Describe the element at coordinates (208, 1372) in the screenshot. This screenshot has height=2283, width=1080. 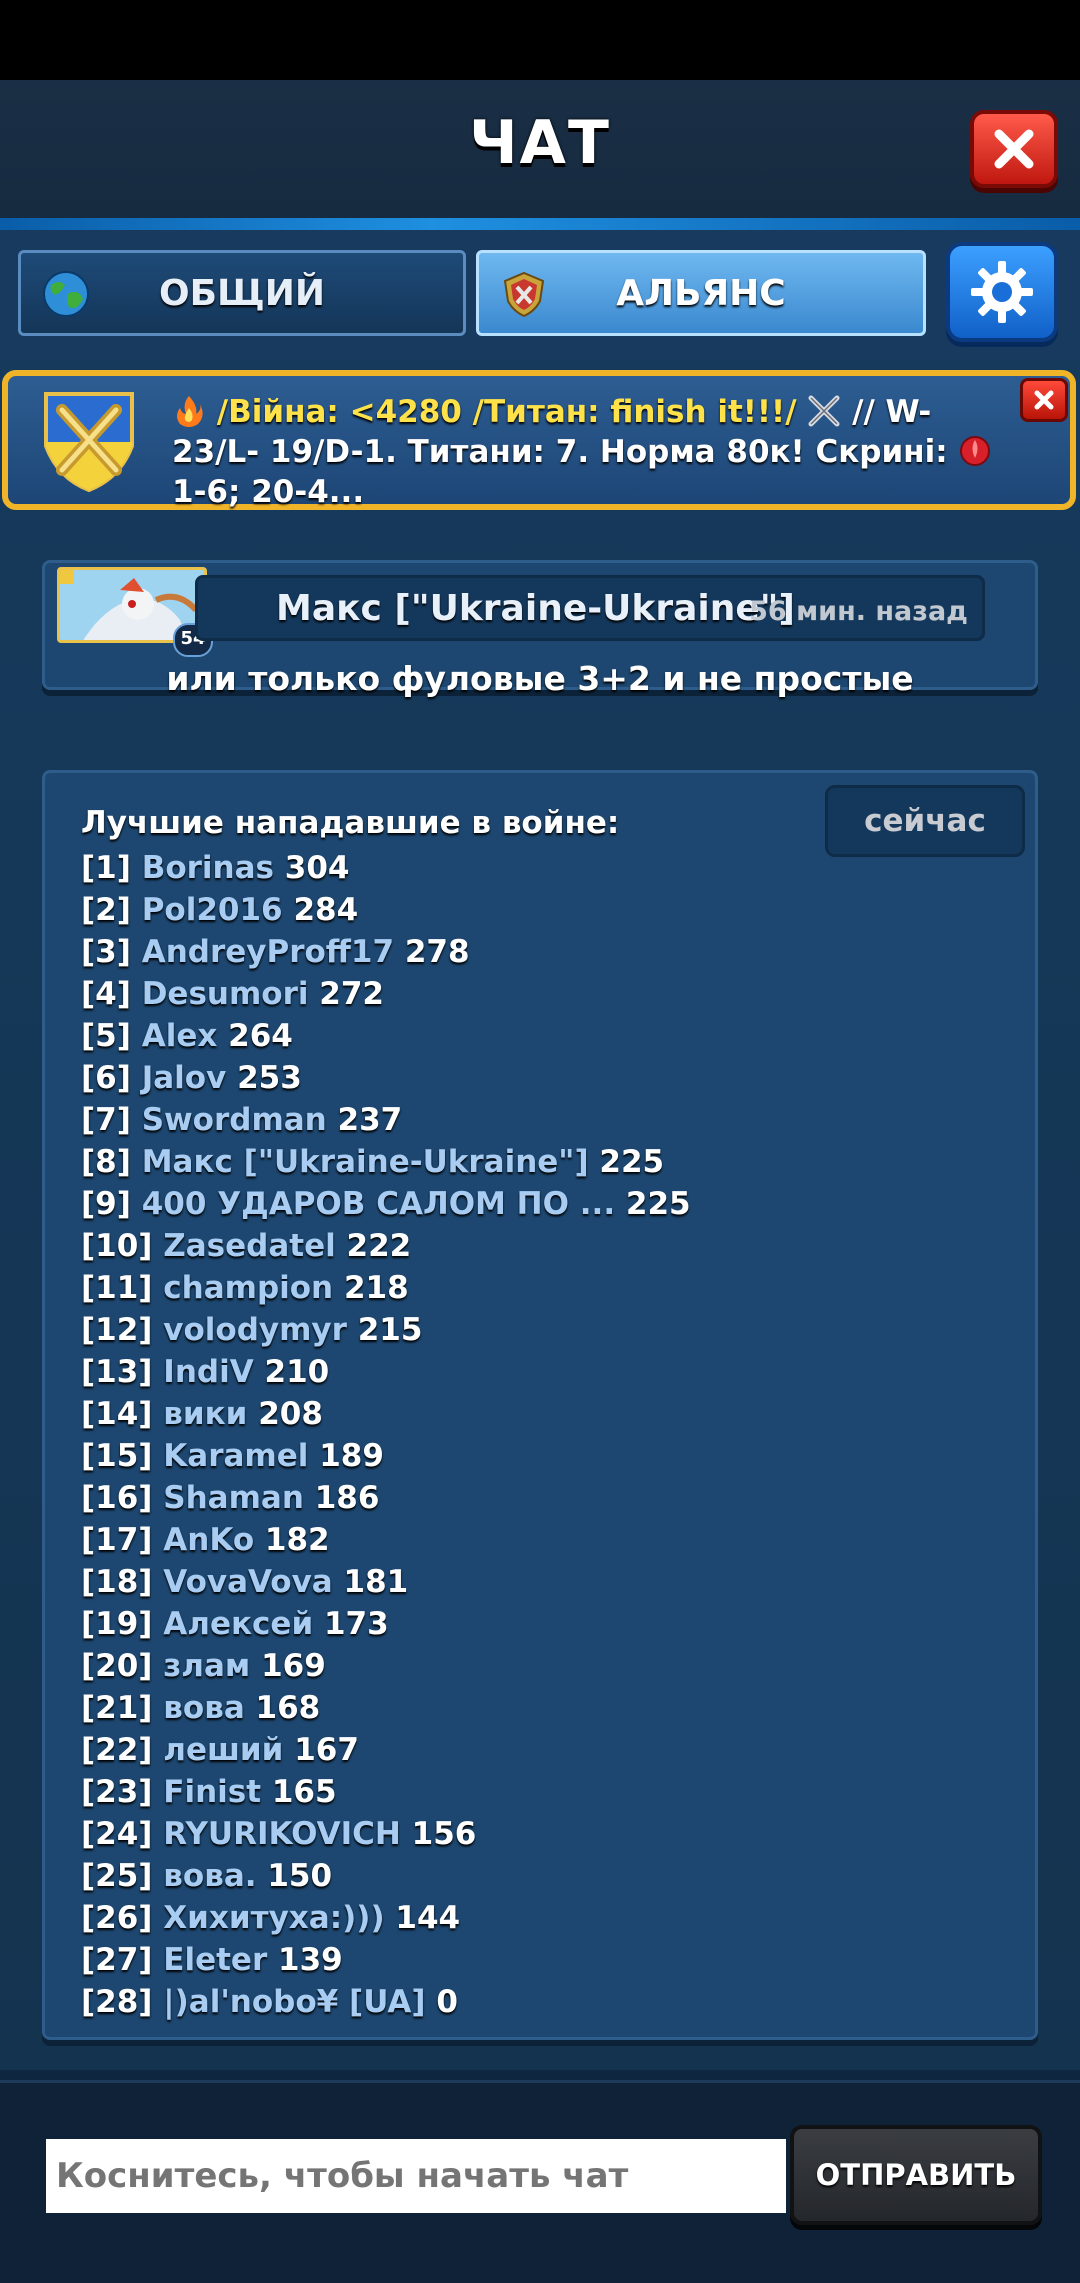
I see `war-stats-player-name: IndiV` at that location.